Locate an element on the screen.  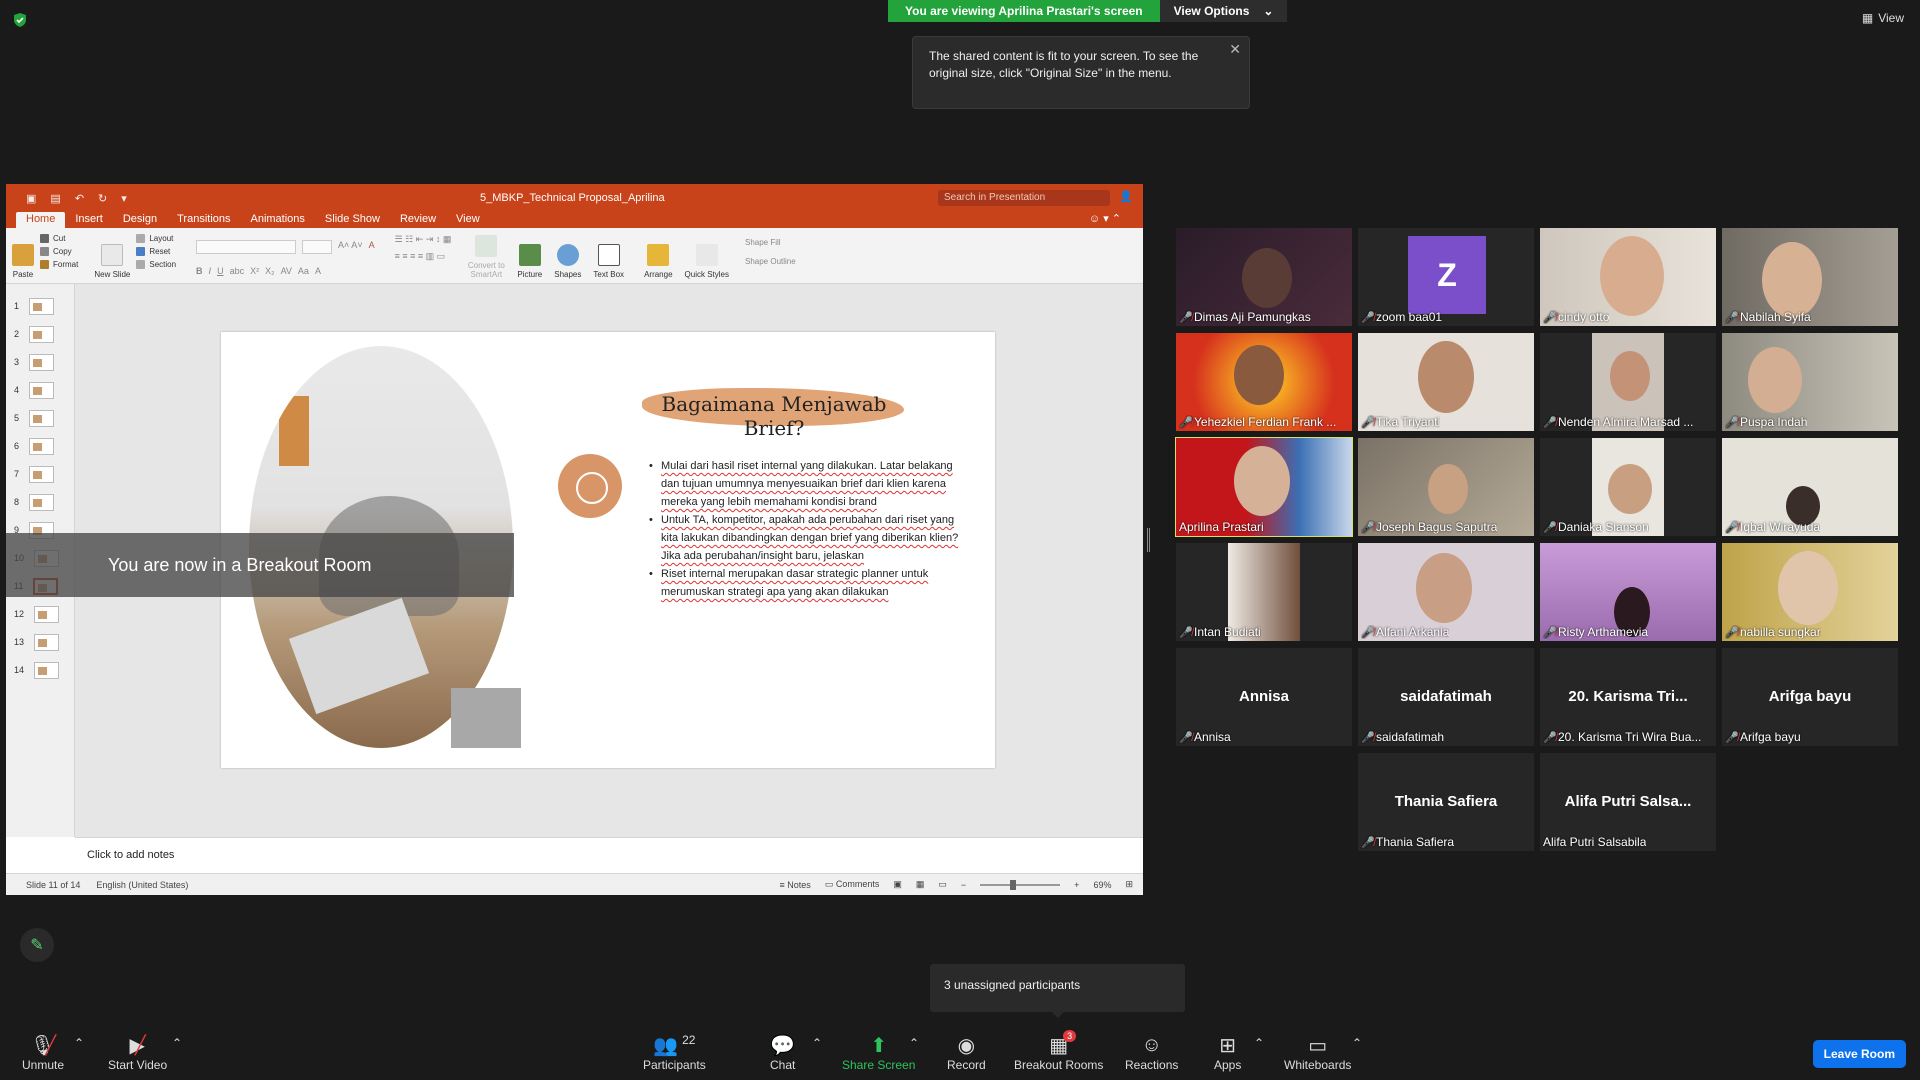
tab-animations: Animations is located at coordinates (278, 220).